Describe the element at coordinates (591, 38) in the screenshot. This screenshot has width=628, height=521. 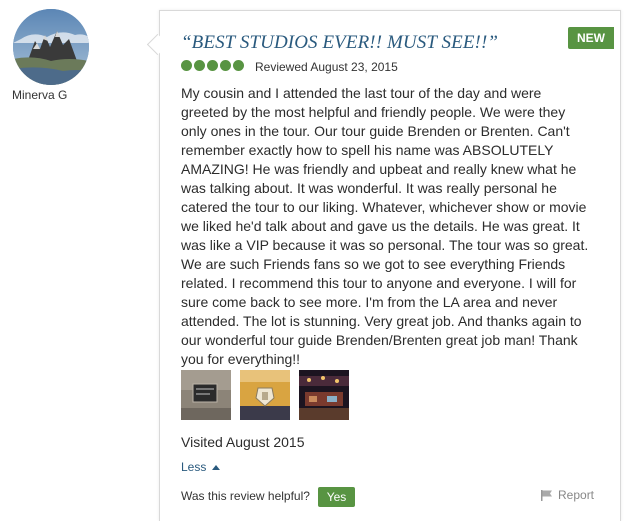
I see `new-badge: NEW` at that location.